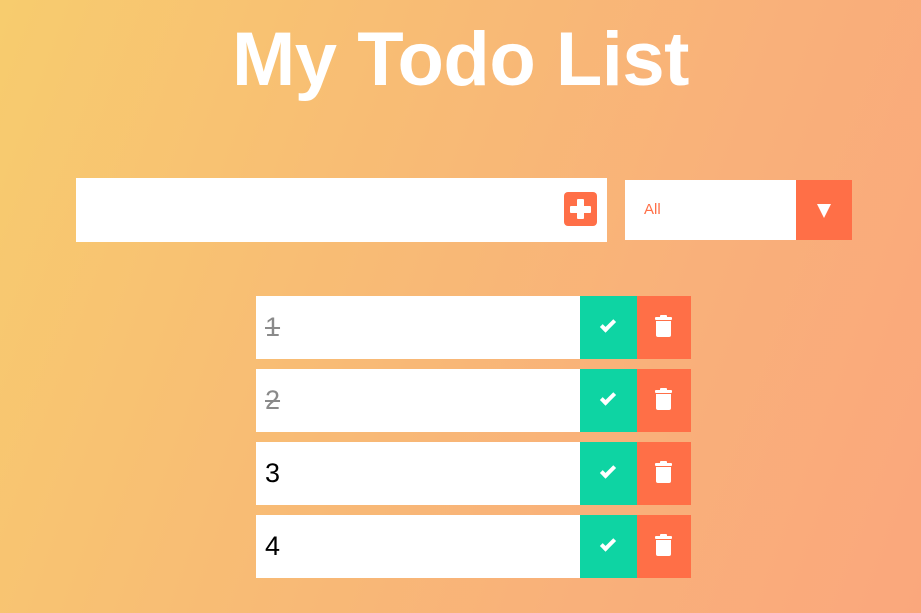 The width and height of the screenshot is (921, 613). I want to click on caret-down-icon, so click(824, 211).